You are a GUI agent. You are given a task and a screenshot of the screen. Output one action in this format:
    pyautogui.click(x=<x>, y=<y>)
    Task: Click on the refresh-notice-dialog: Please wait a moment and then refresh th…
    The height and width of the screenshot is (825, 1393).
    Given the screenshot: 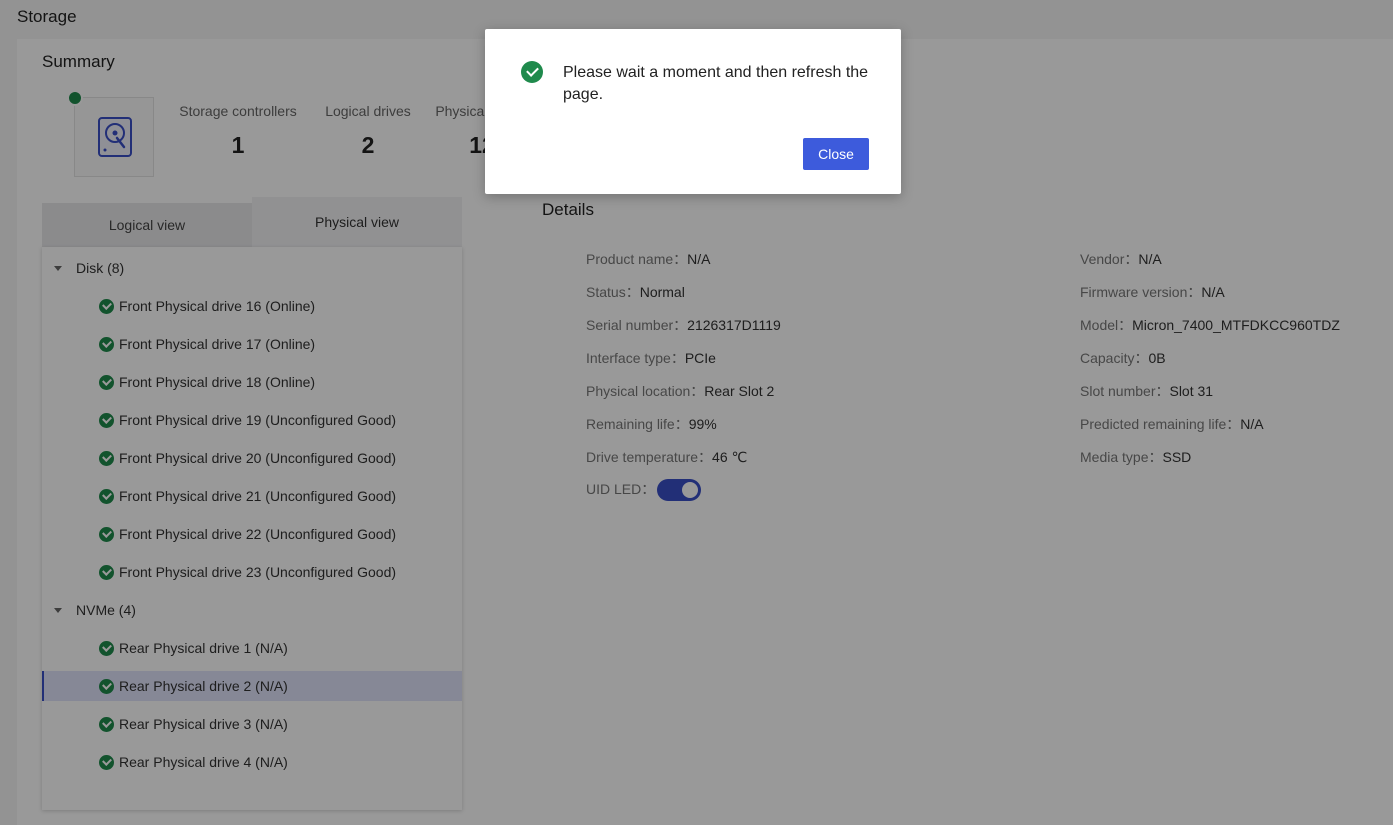 What is the action you would take?
    pyautogui.click(x=693, y=111)
    